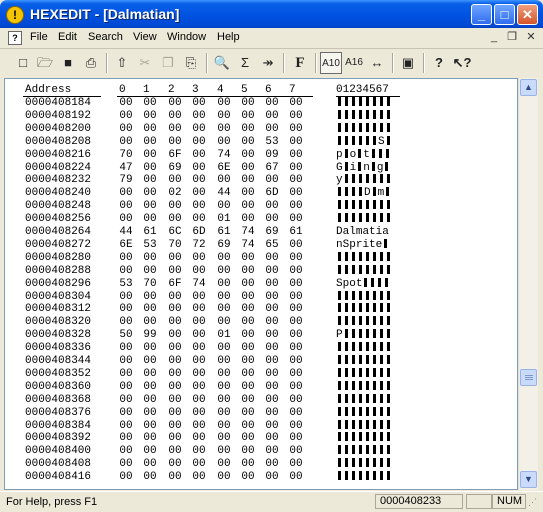 The height and width of the screenshot is (512, 543). Describe the element at coordinates (364, 335) in the screenshot. I see `ascii-cell: P` at that location.